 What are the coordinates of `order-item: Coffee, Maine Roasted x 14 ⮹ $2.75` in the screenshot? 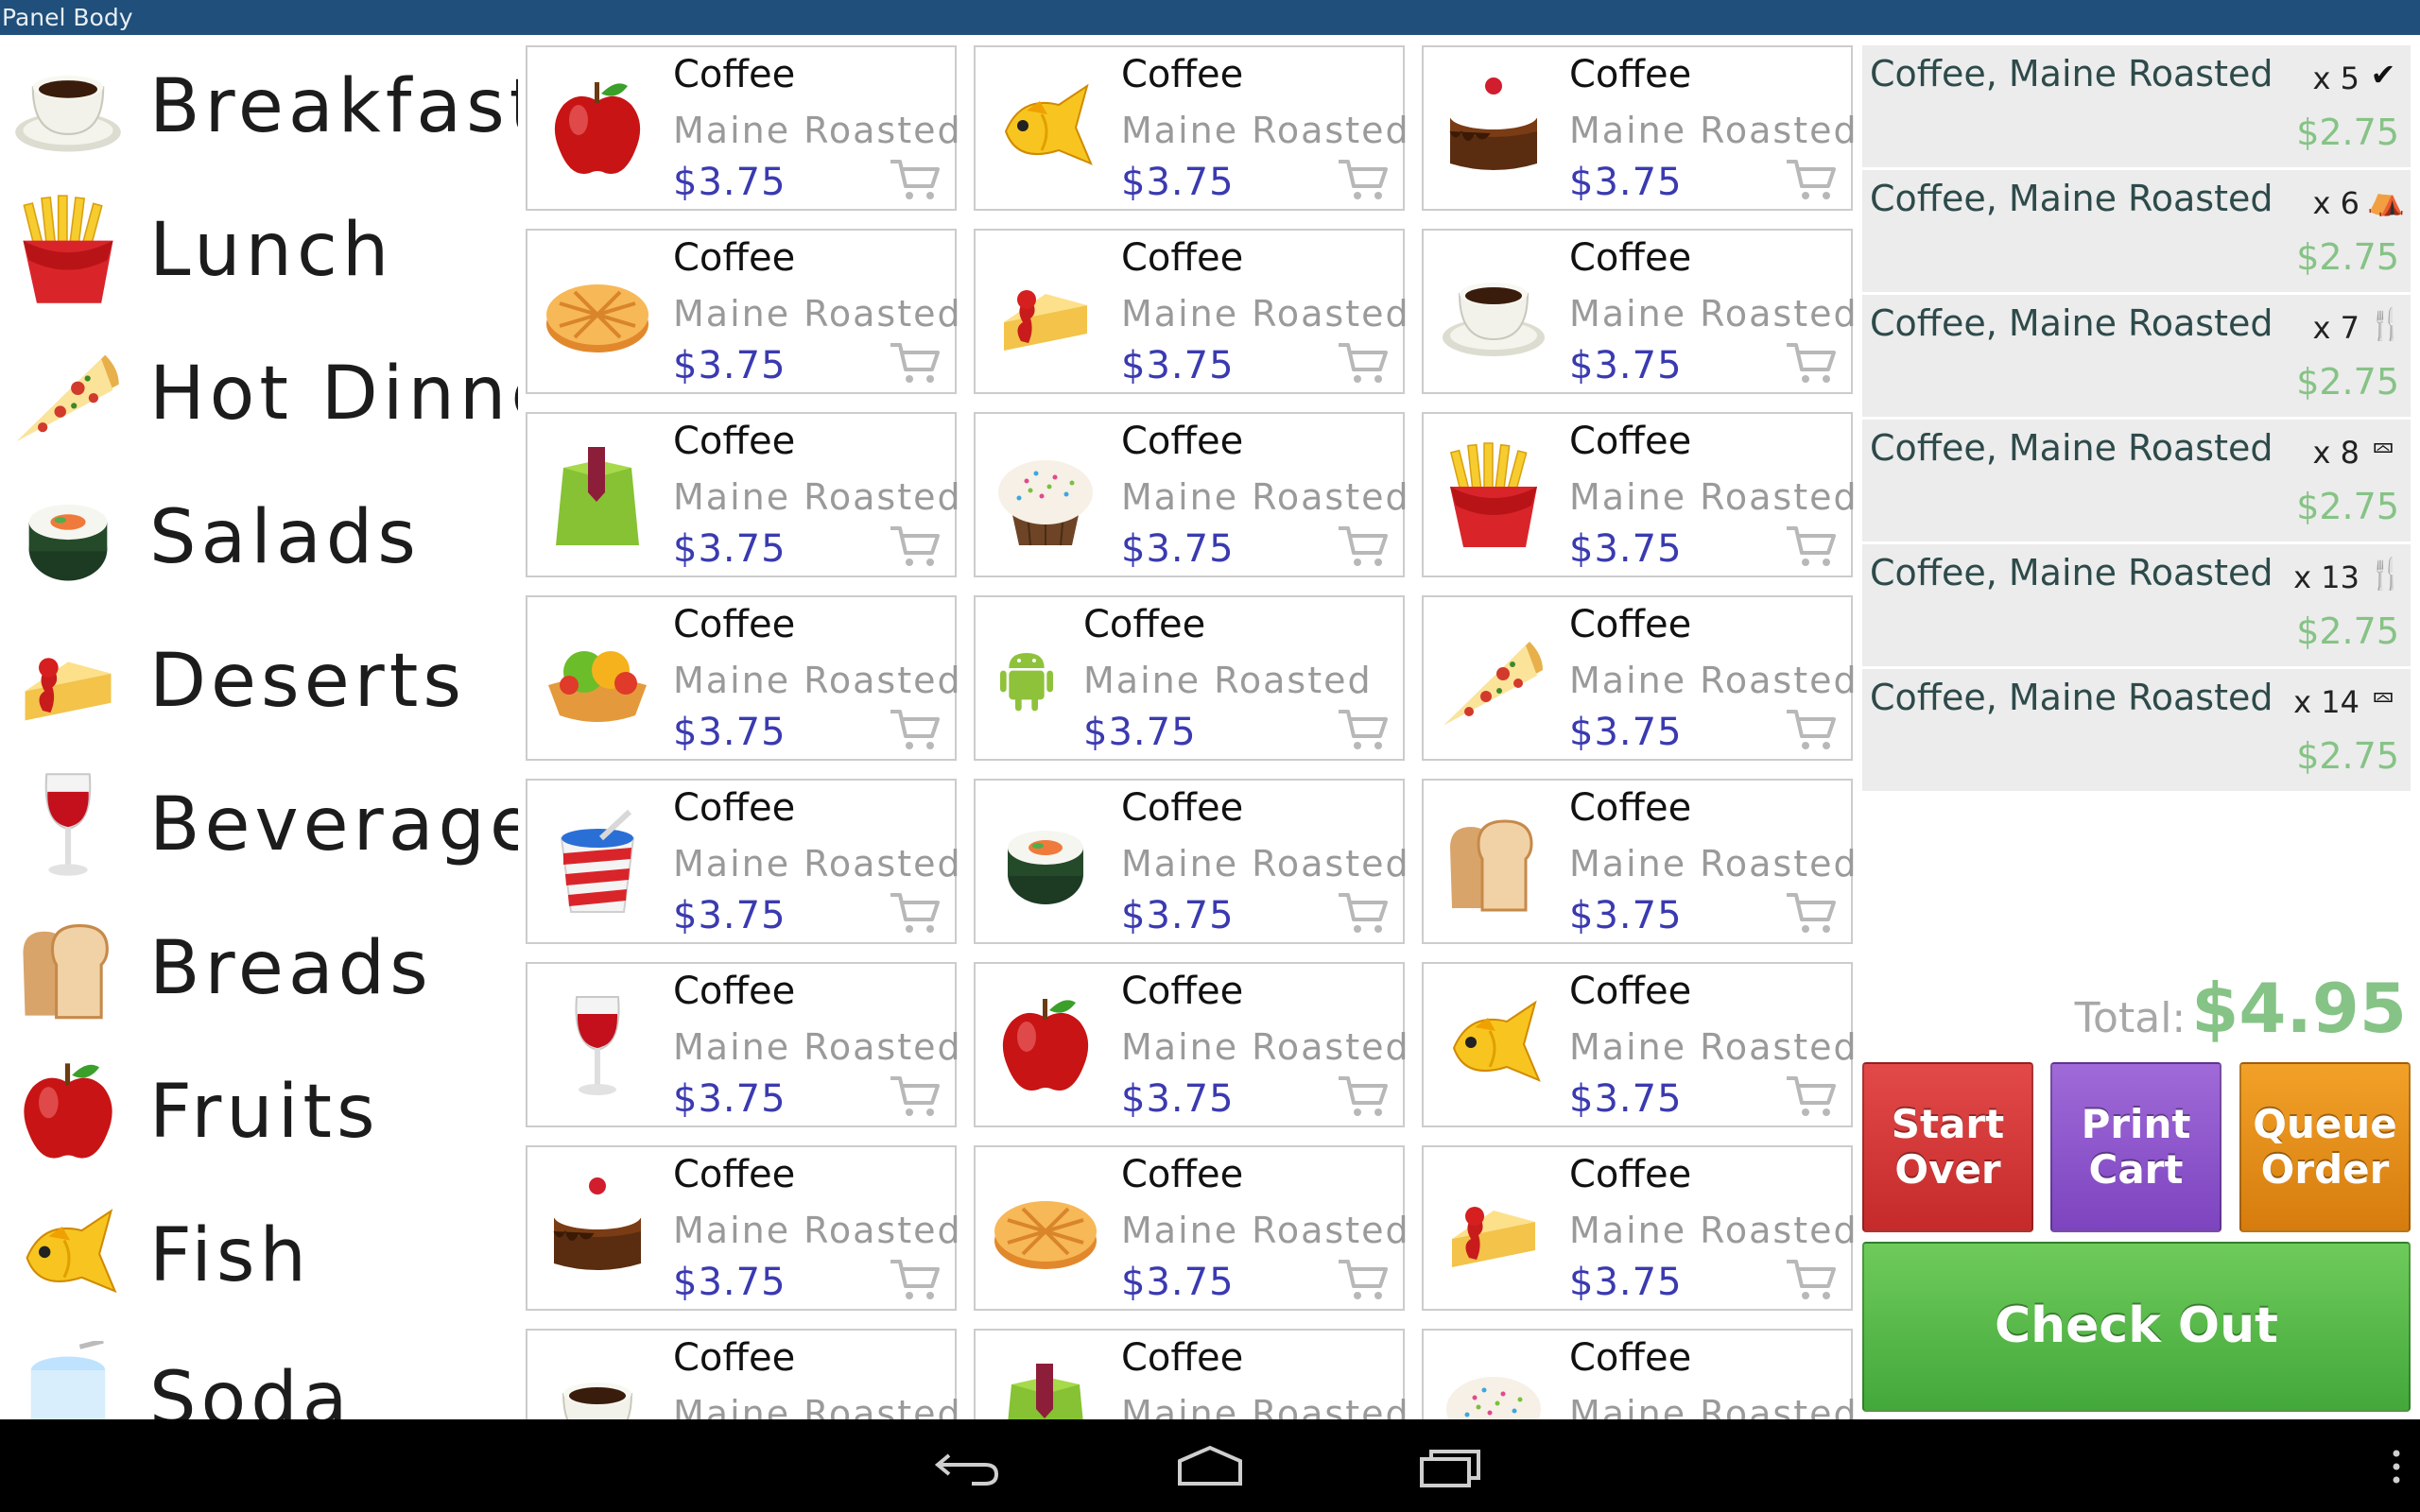 It's located at (2136, 730).